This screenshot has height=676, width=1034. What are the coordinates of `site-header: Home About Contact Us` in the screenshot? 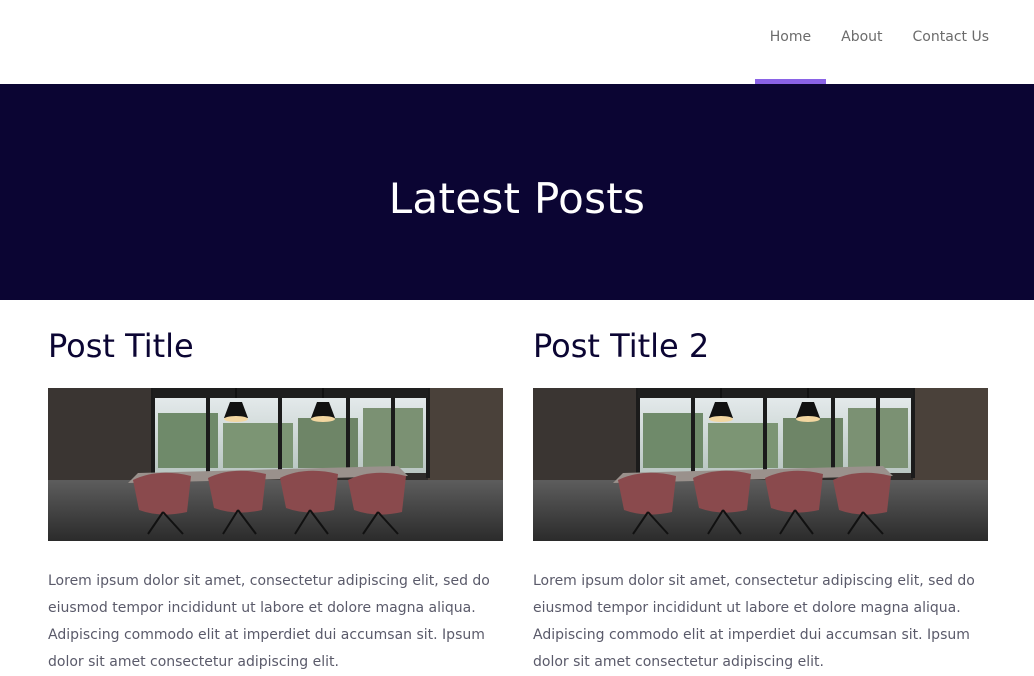 It's located at (517, 42).